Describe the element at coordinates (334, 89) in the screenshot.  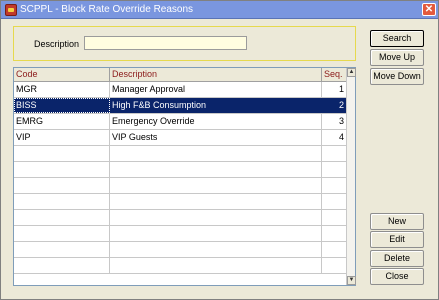
I see `cell-seq: 1` at that location.